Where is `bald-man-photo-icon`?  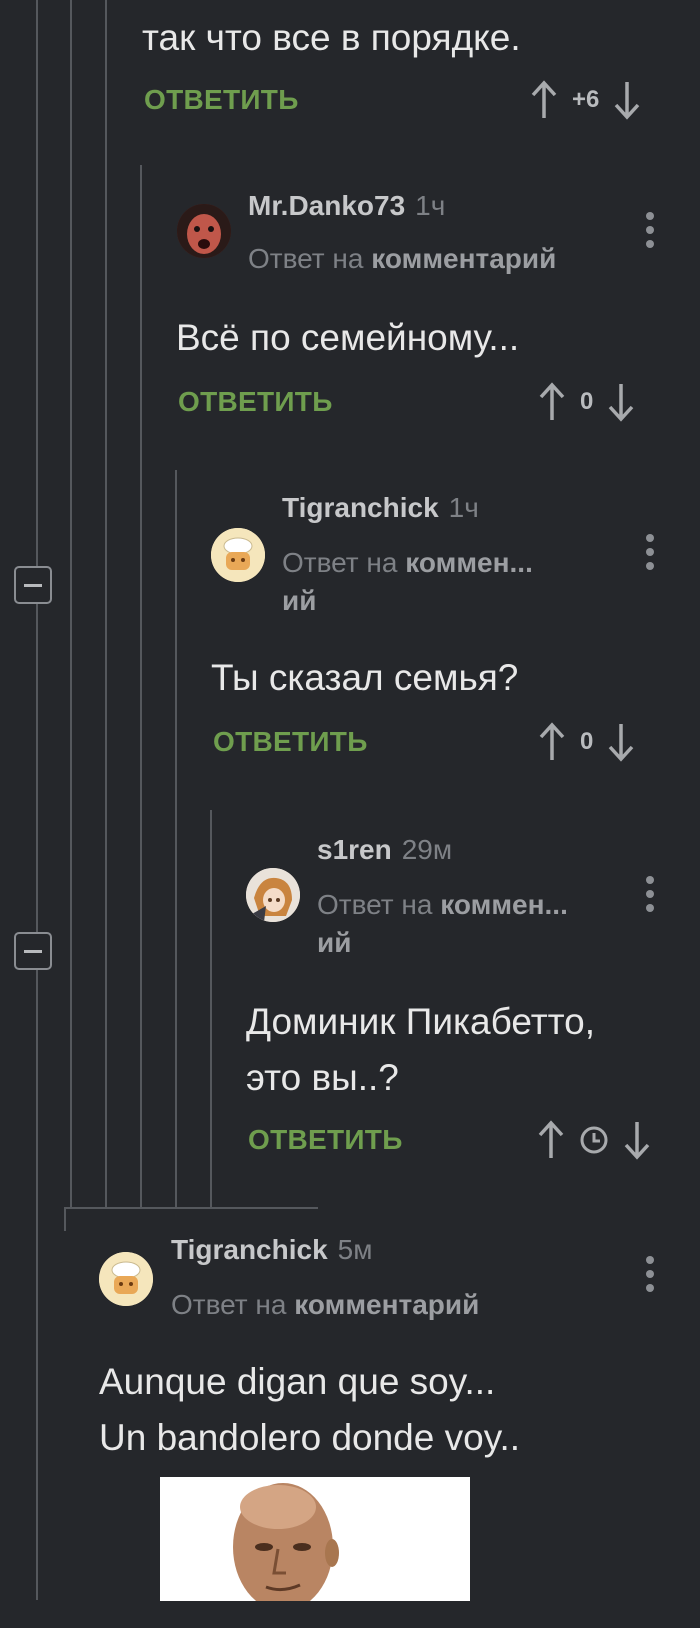 bald-man-photo-icon is located at coordinates (315, 1539).